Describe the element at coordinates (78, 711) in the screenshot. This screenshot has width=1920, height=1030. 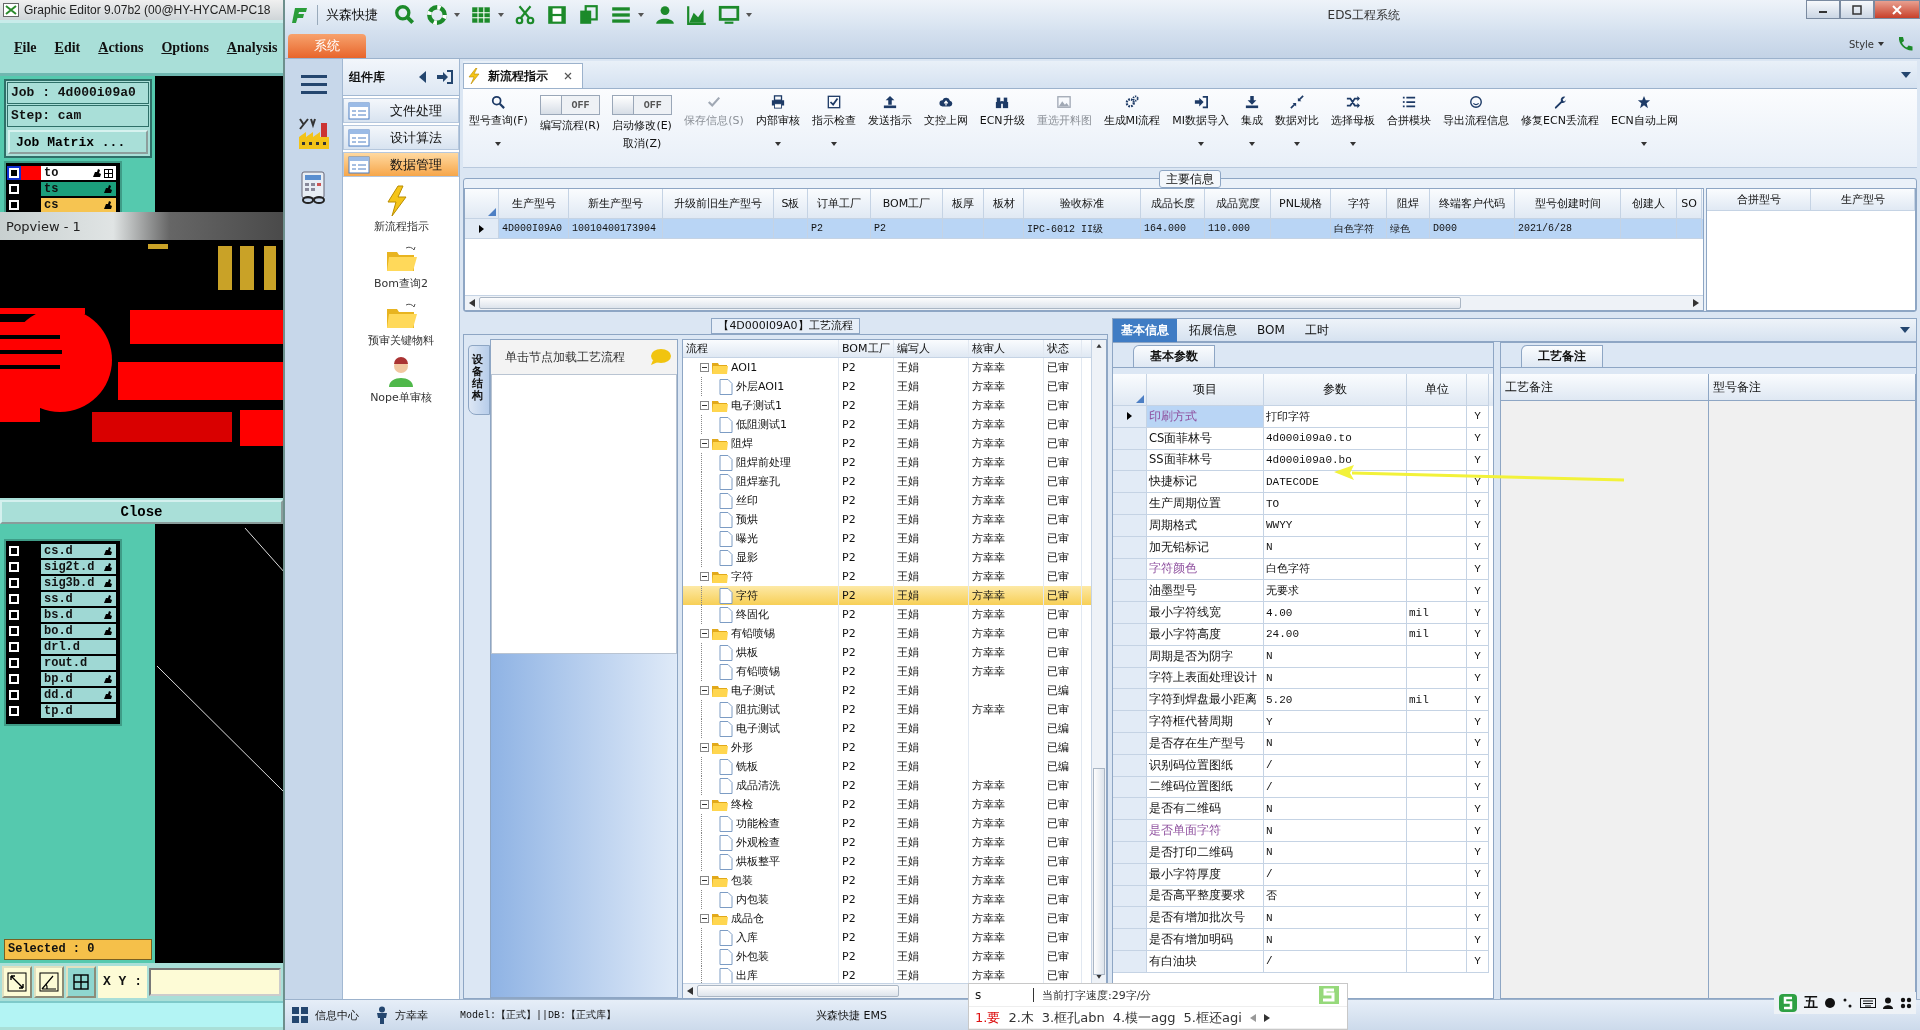
I see `layer-field: tp.d` at that location.